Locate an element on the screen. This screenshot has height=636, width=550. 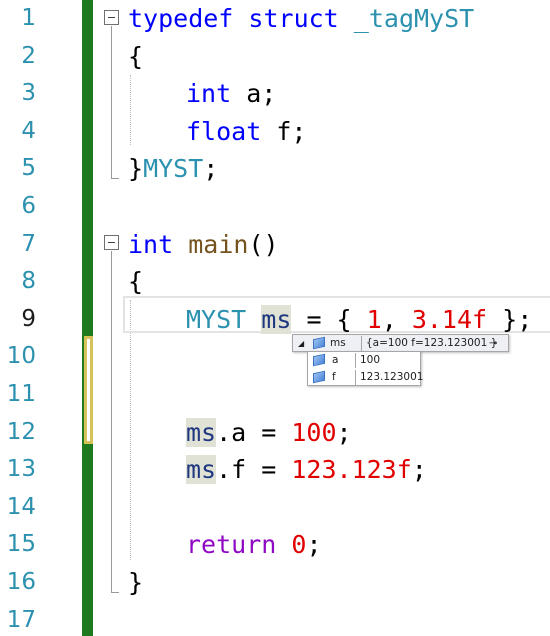
datatip-value: {a=100 f=123.123001 } is located at coordinates (431, 343).